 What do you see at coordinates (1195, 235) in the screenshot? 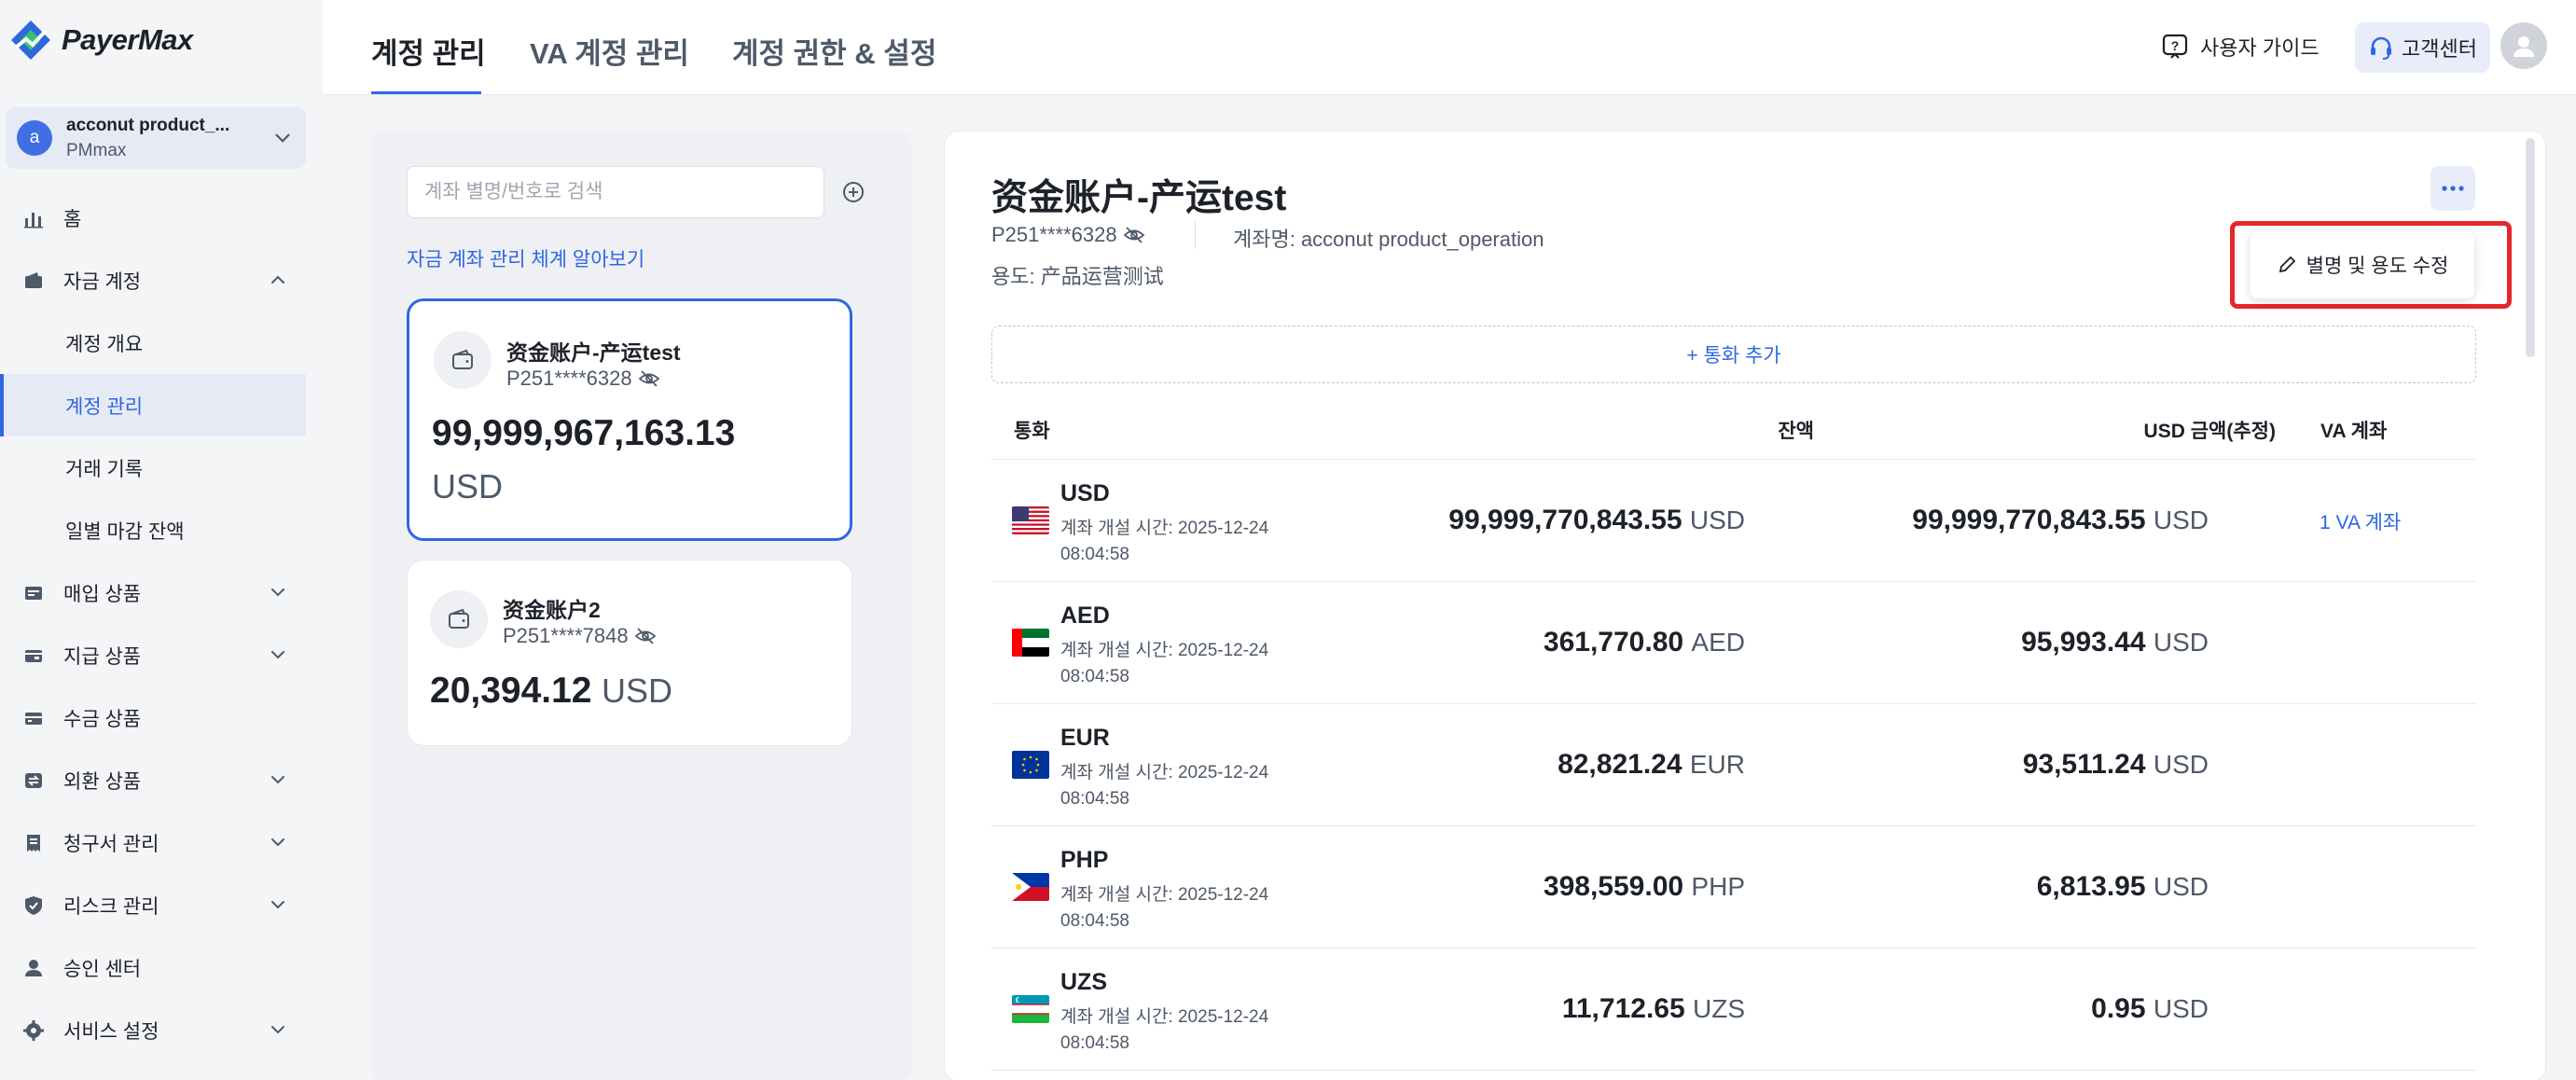
I see `divider` at bounding box center [1195, 235].